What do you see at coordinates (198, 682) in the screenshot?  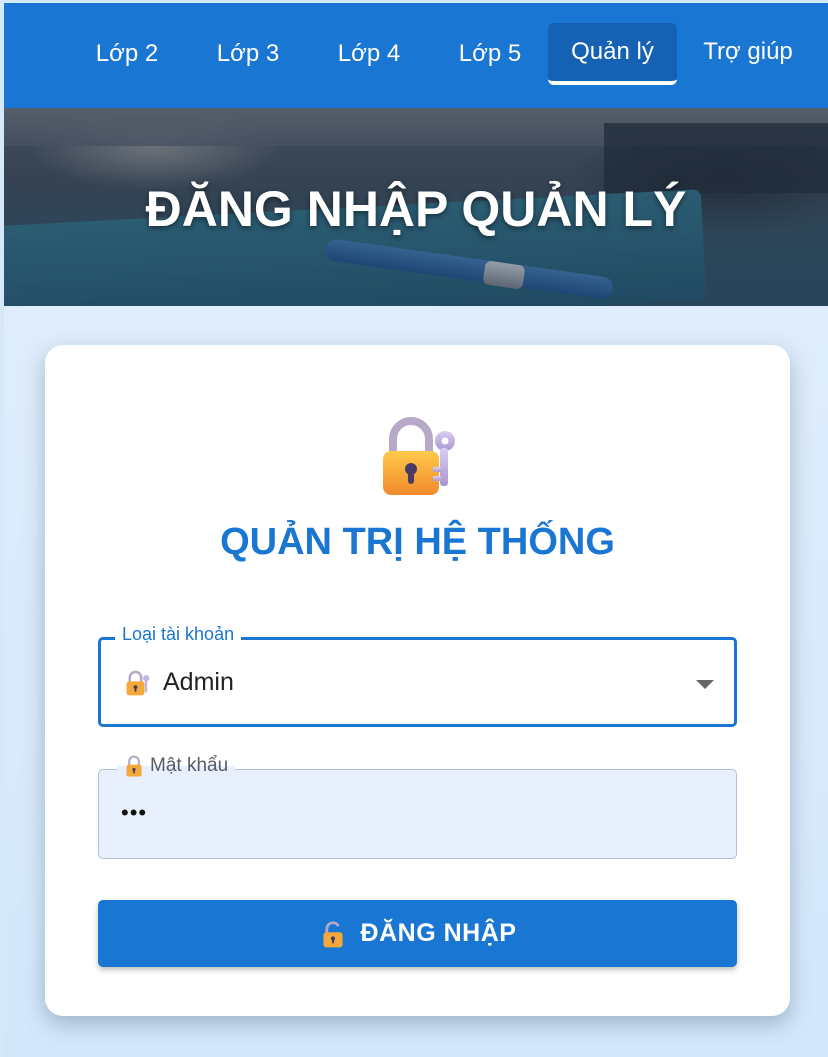 I see `account-type-text: Admin` at bounding box center [198, 682].